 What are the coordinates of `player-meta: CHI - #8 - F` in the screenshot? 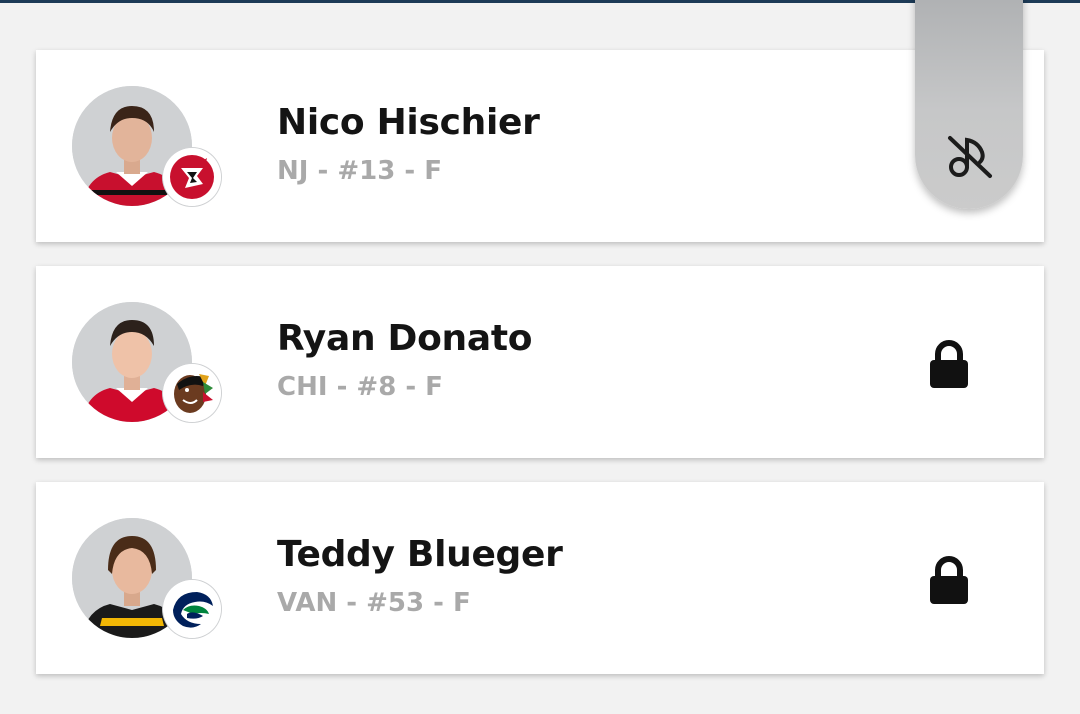 It's located at (360, 387).